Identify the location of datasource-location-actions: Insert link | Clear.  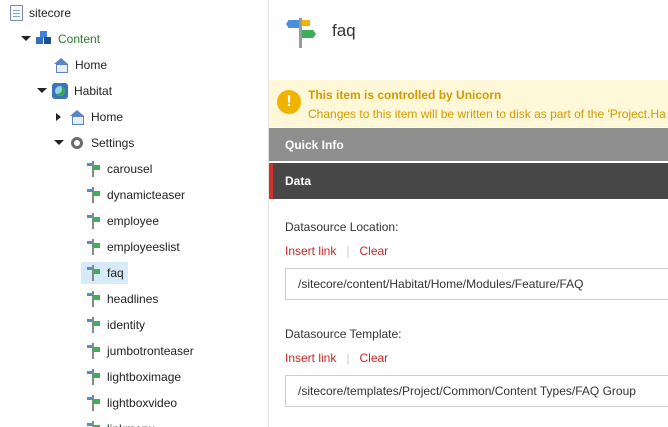
(336, 251).